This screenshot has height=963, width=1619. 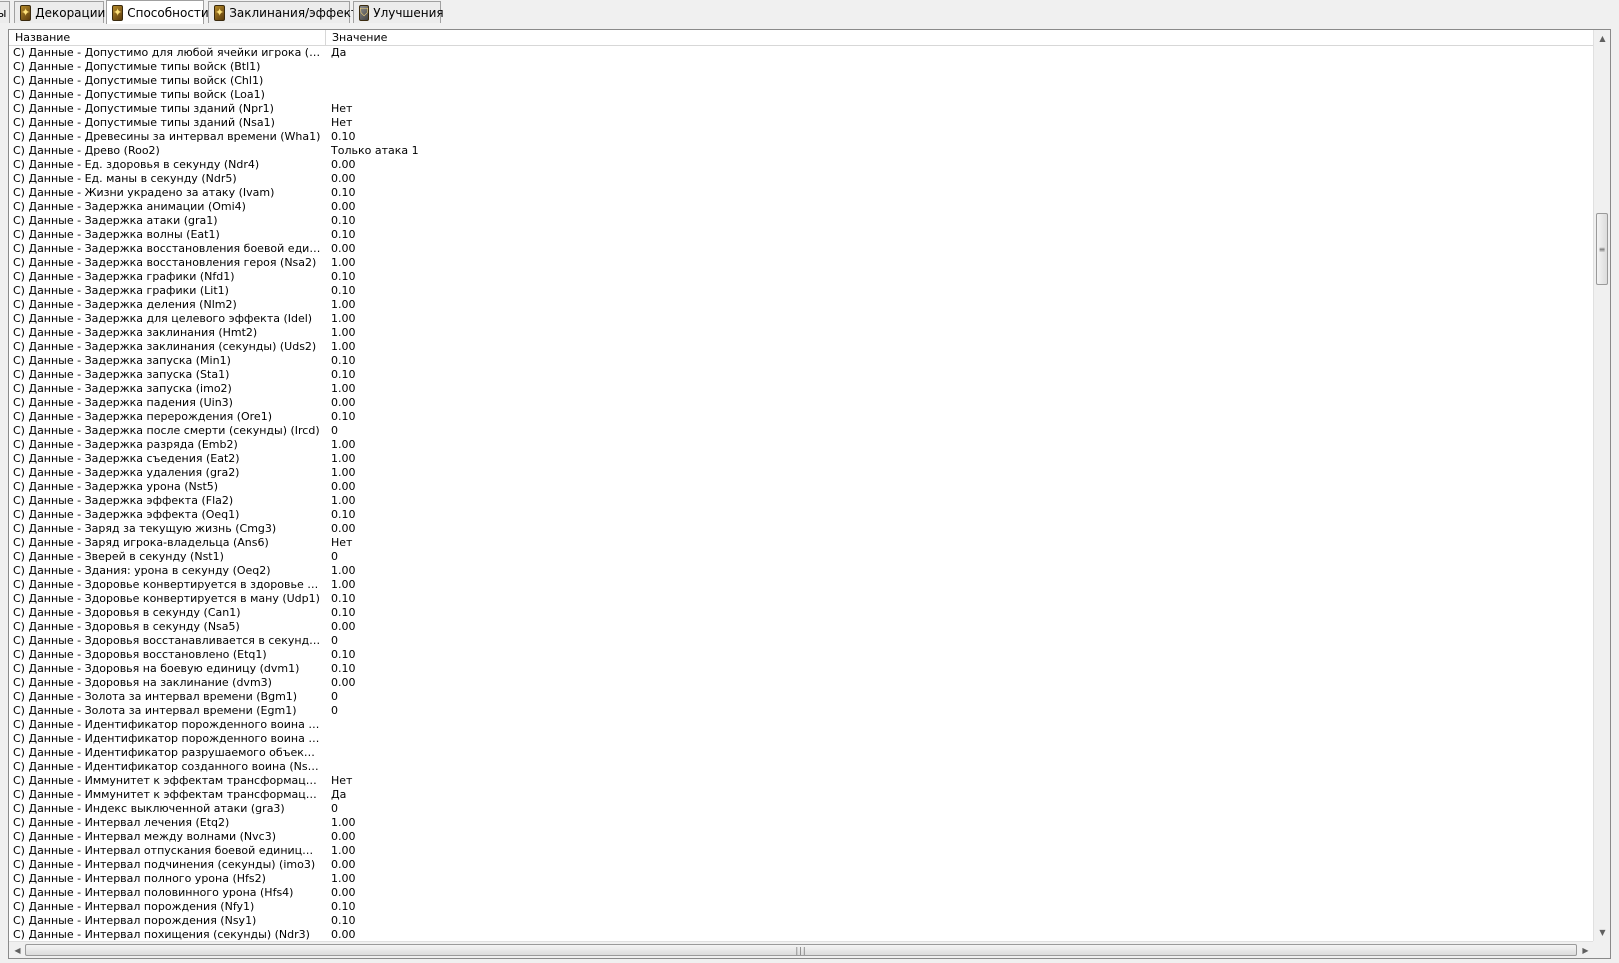 What do you see at coordinates (801, 459) in the screenshot?
I see `table-row: C) Данные - Задержка съедения (Eat2) 1.00` at bounding box center [801, 459].